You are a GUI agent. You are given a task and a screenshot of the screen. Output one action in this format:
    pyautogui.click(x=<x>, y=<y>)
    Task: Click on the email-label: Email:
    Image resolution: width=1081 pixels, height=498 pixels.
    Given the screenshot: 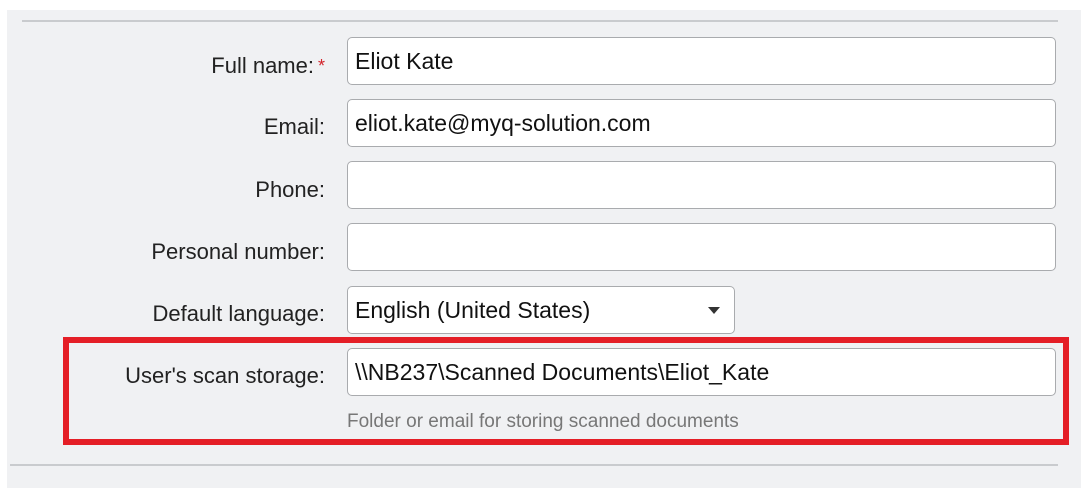 What is the action you would take?
    pyautogui.click(x=294, y=126)
    